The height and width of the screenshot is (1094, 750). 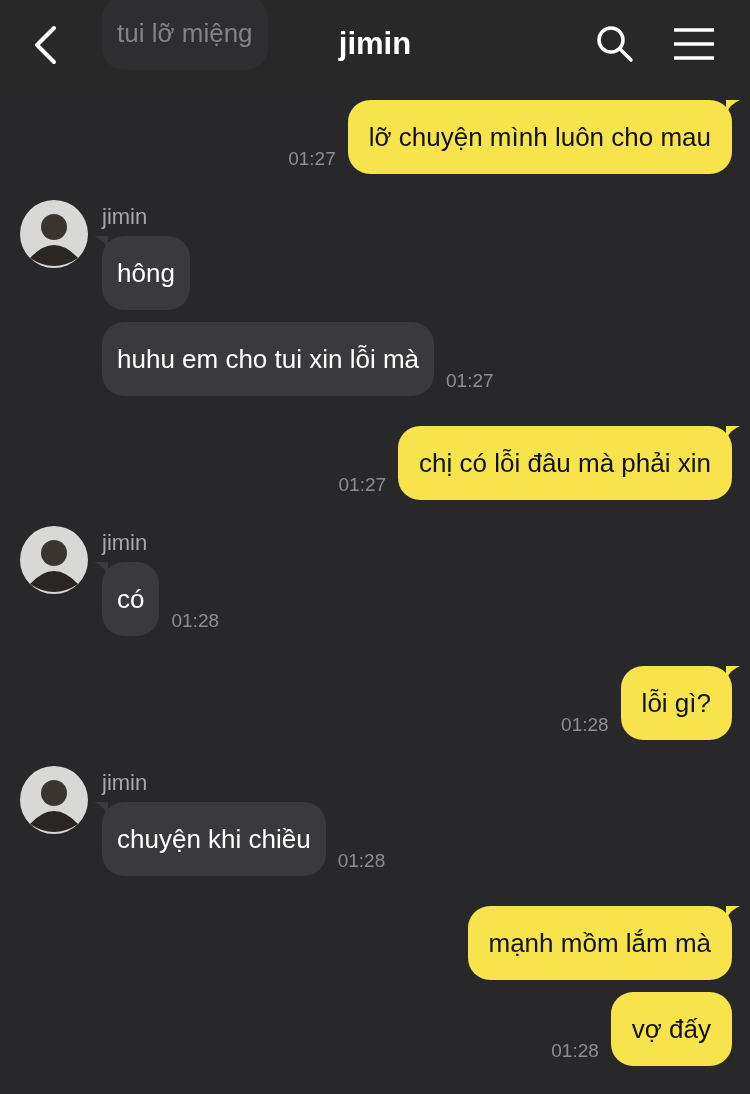 What do you see at coordinates (615, 44) in the screenshot?
I see `search-icon` at bounding box center [615, 44].